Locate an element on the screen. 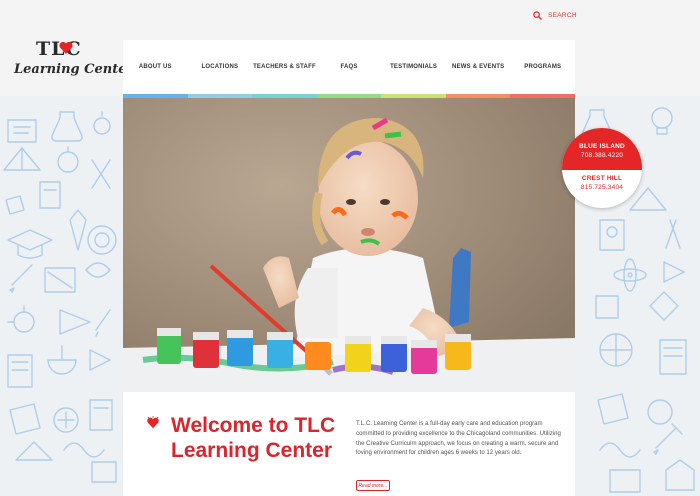 This screenshot has width=700, height=496. search-label: SEARCH is located at coordinates (562, 15).